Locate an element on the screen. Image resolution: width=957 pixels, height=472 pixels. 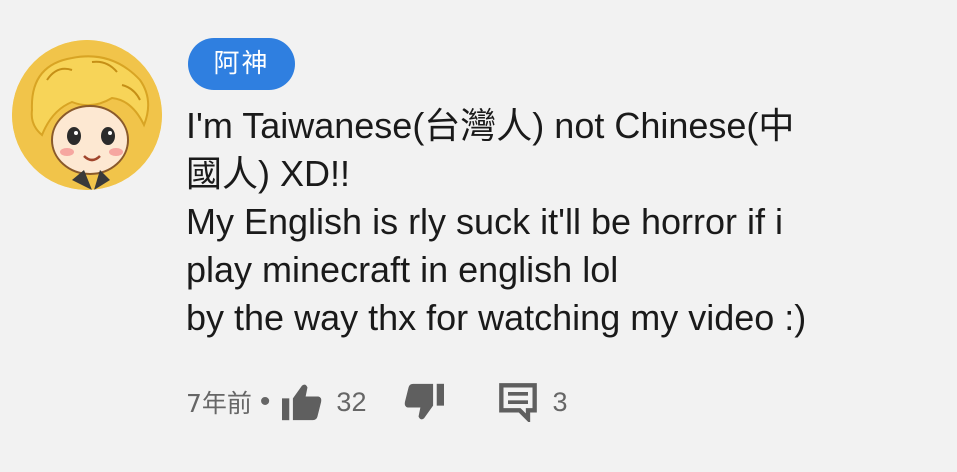
like-button is located at coordinates (302, 402).